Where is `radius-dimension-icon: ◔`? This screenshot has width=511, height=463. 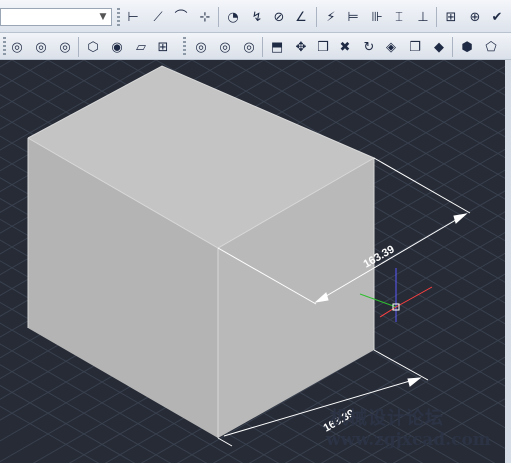
radius-dimension-icon: ◔ is located at coordinates (233, 17).